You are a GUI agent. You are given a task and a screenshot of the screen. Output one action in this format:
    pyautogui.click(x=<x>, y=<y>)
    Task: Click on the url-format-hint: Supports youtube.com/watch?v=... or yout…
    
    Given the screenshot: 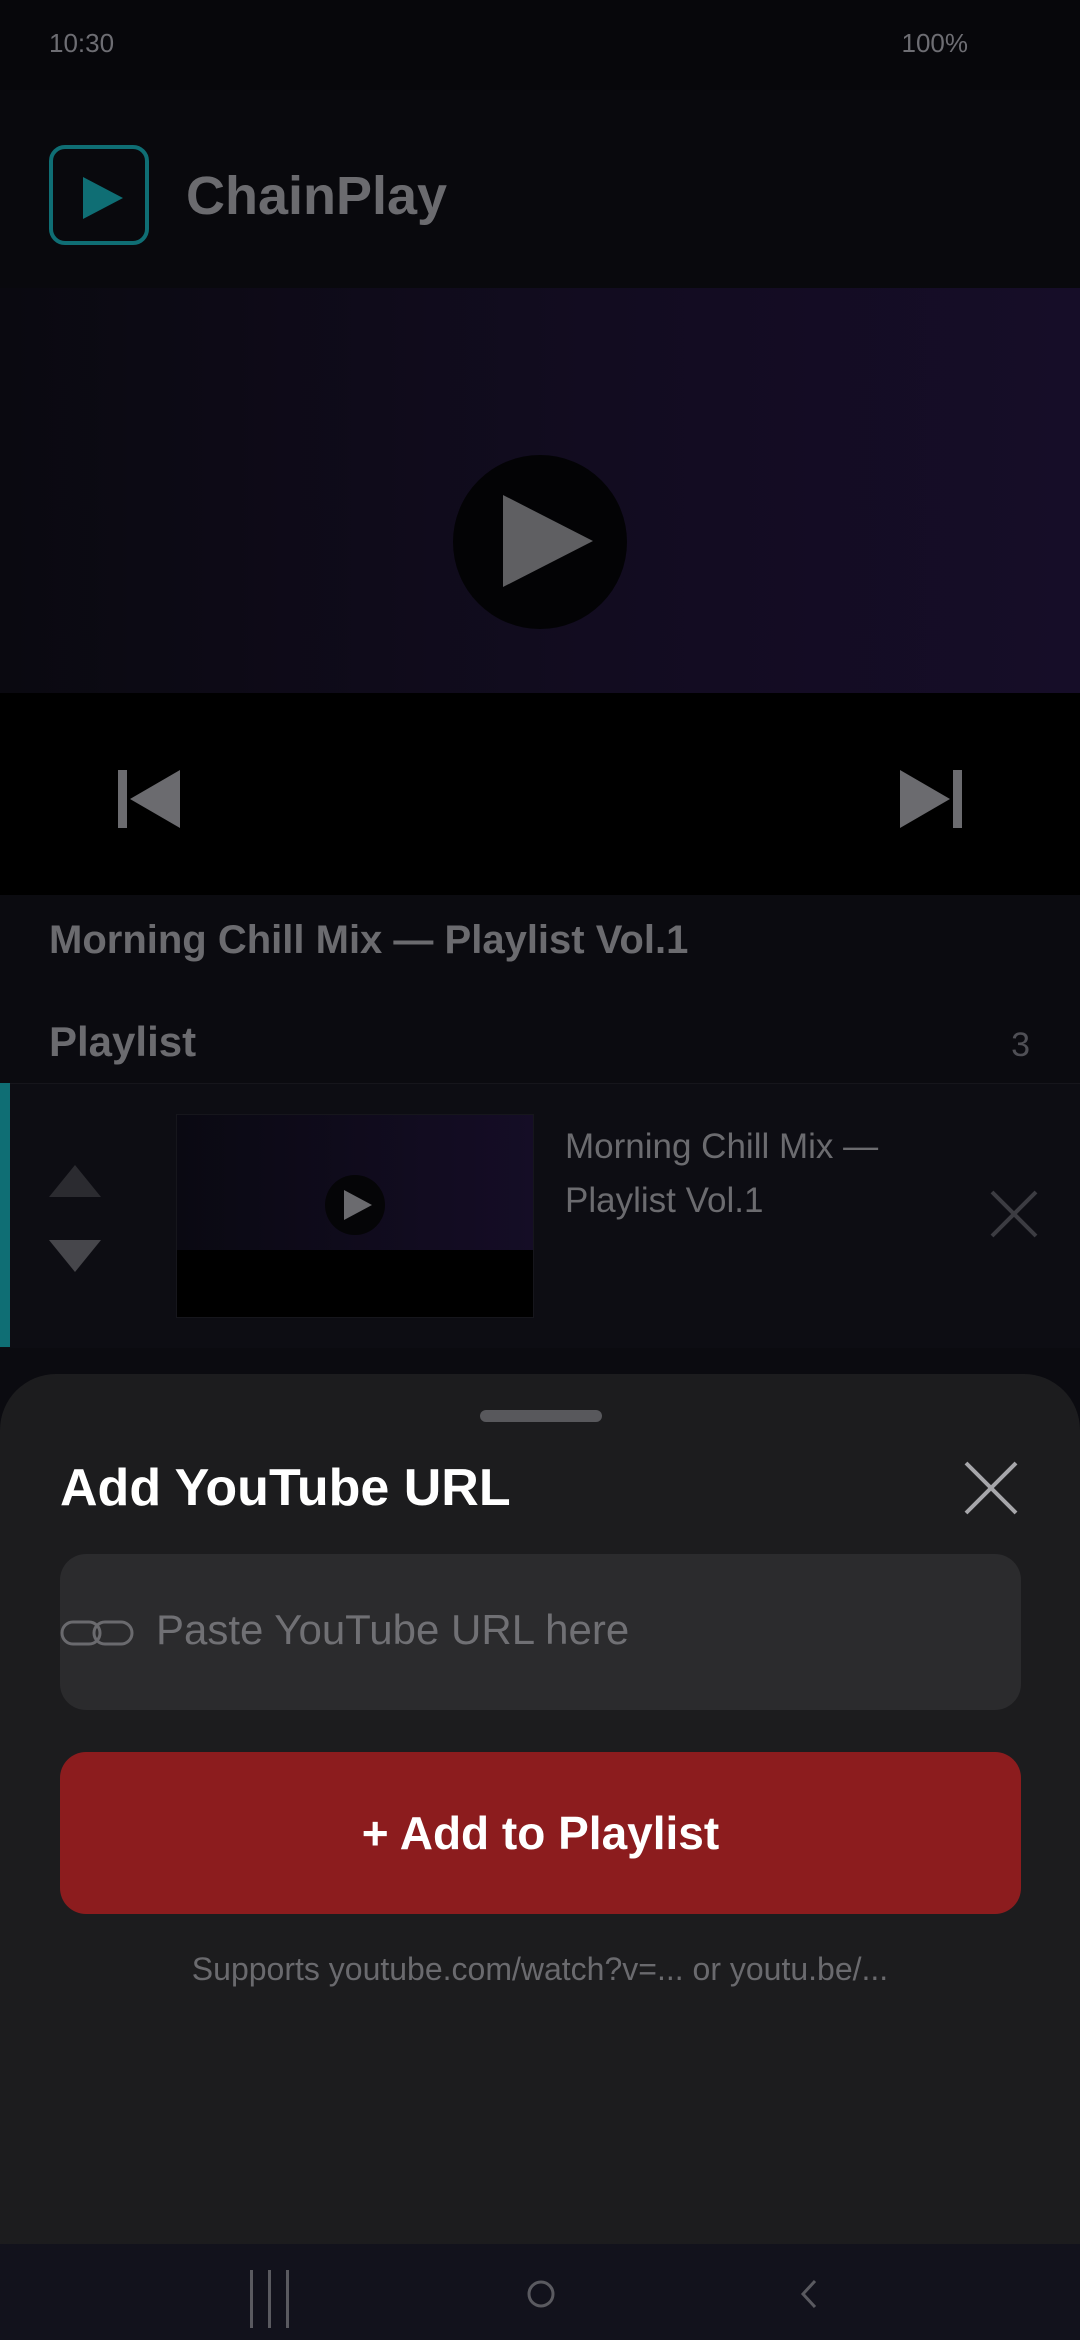 What is the action you would take?
    pyautogui.click(x=540, y=1969)
    